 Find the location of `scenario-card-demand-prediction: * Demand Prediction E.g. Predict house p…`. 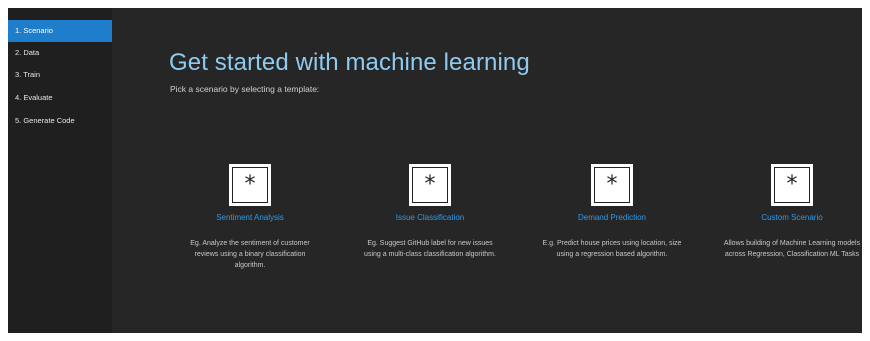

scenario-card-demand-prediction: * Demand Prediction E.g. Predict house p… is located at coordinates (612, 212).